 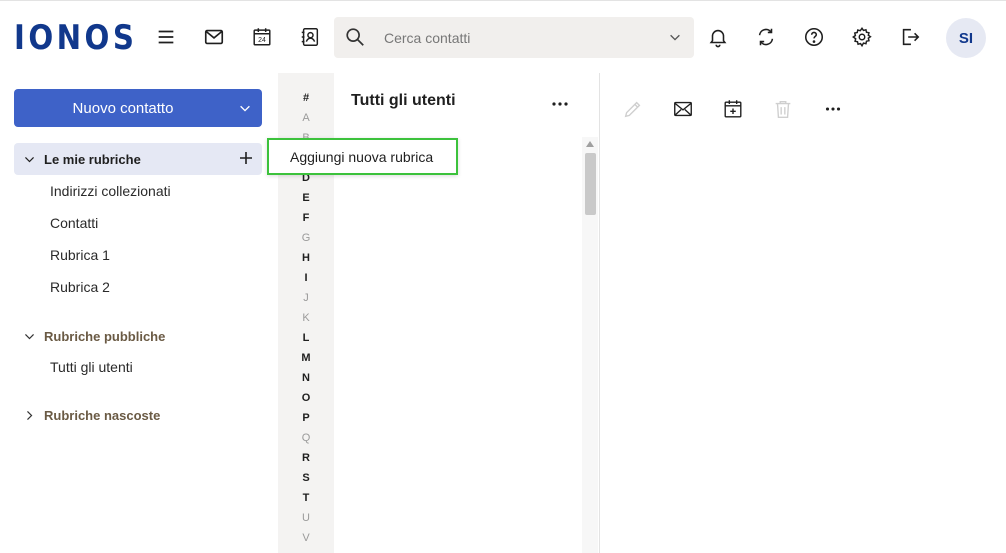 I want to click on list-scrollbar, so click(x=590, y=345).